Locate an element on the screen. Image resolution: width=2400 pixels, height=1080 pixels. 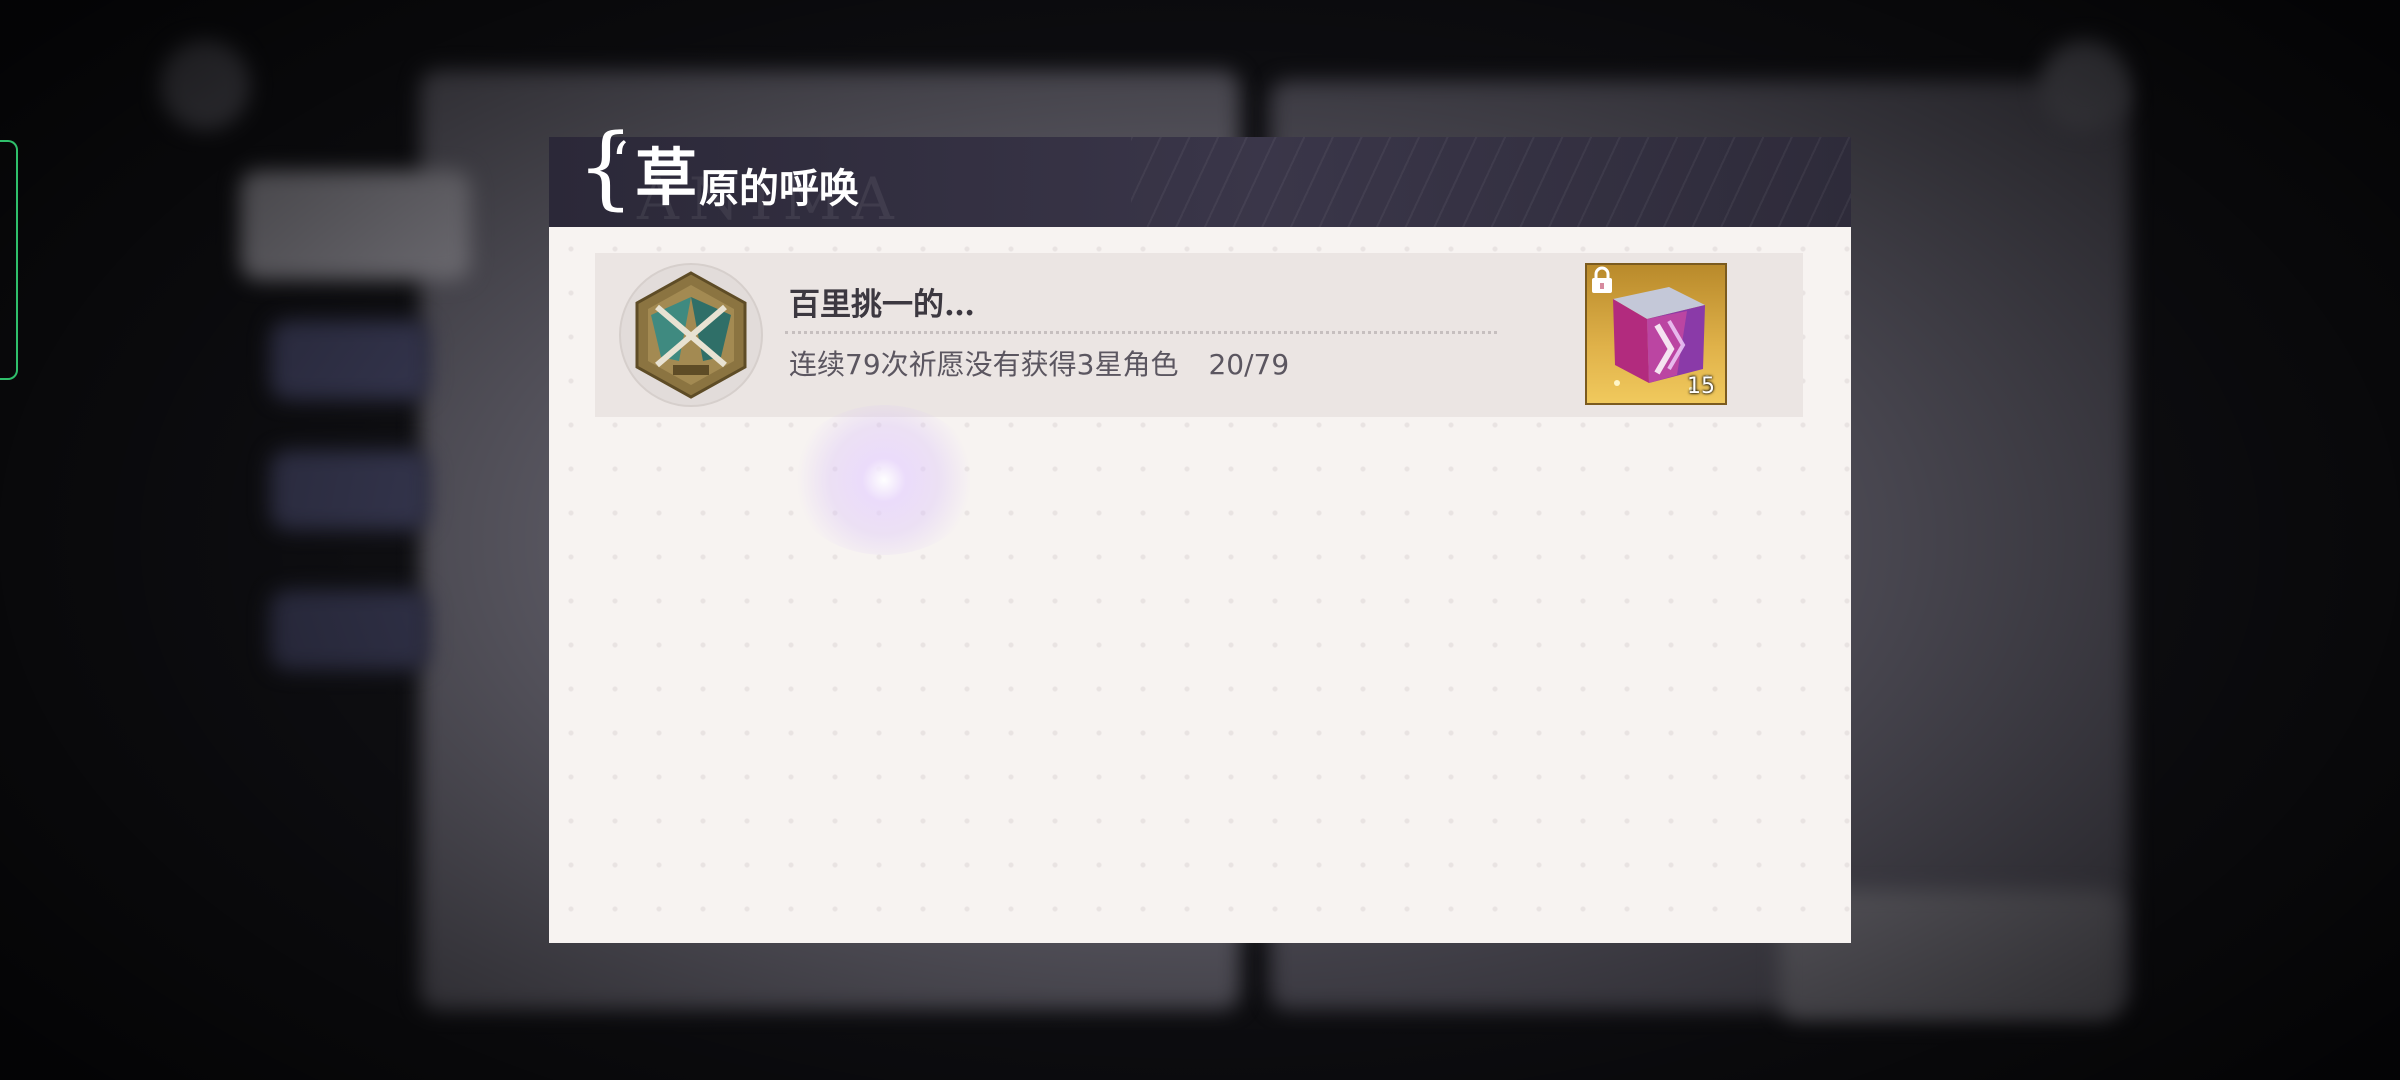
achievement-description-line: 连续79次祈愿没有获得3星角色 20/79 is located at coordinates (1039, 363).